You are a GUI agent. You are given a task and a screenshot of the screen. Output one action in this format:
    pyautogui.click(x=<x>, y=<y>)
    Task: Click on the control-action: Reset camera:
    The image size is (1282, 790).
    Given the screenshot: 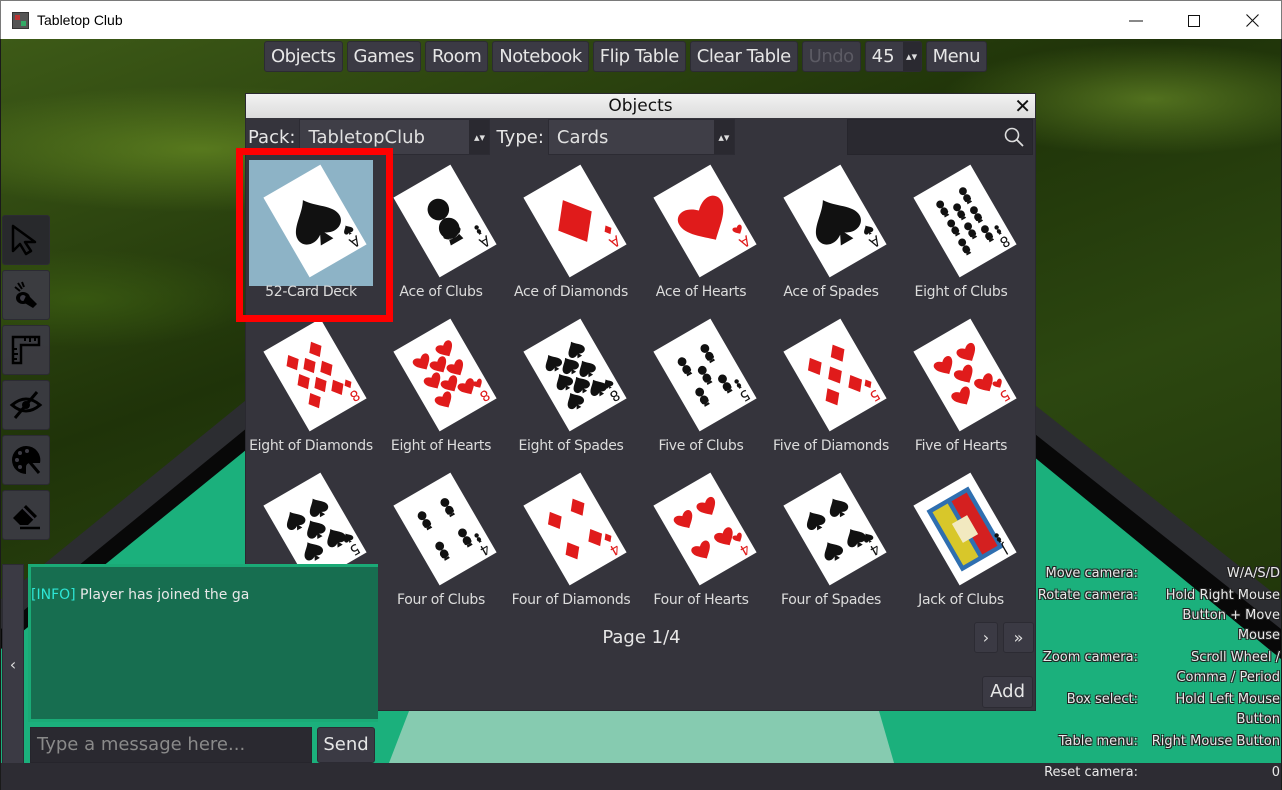 What is the action you would take?
    pyautogui.click(x=1091, y=772)
    